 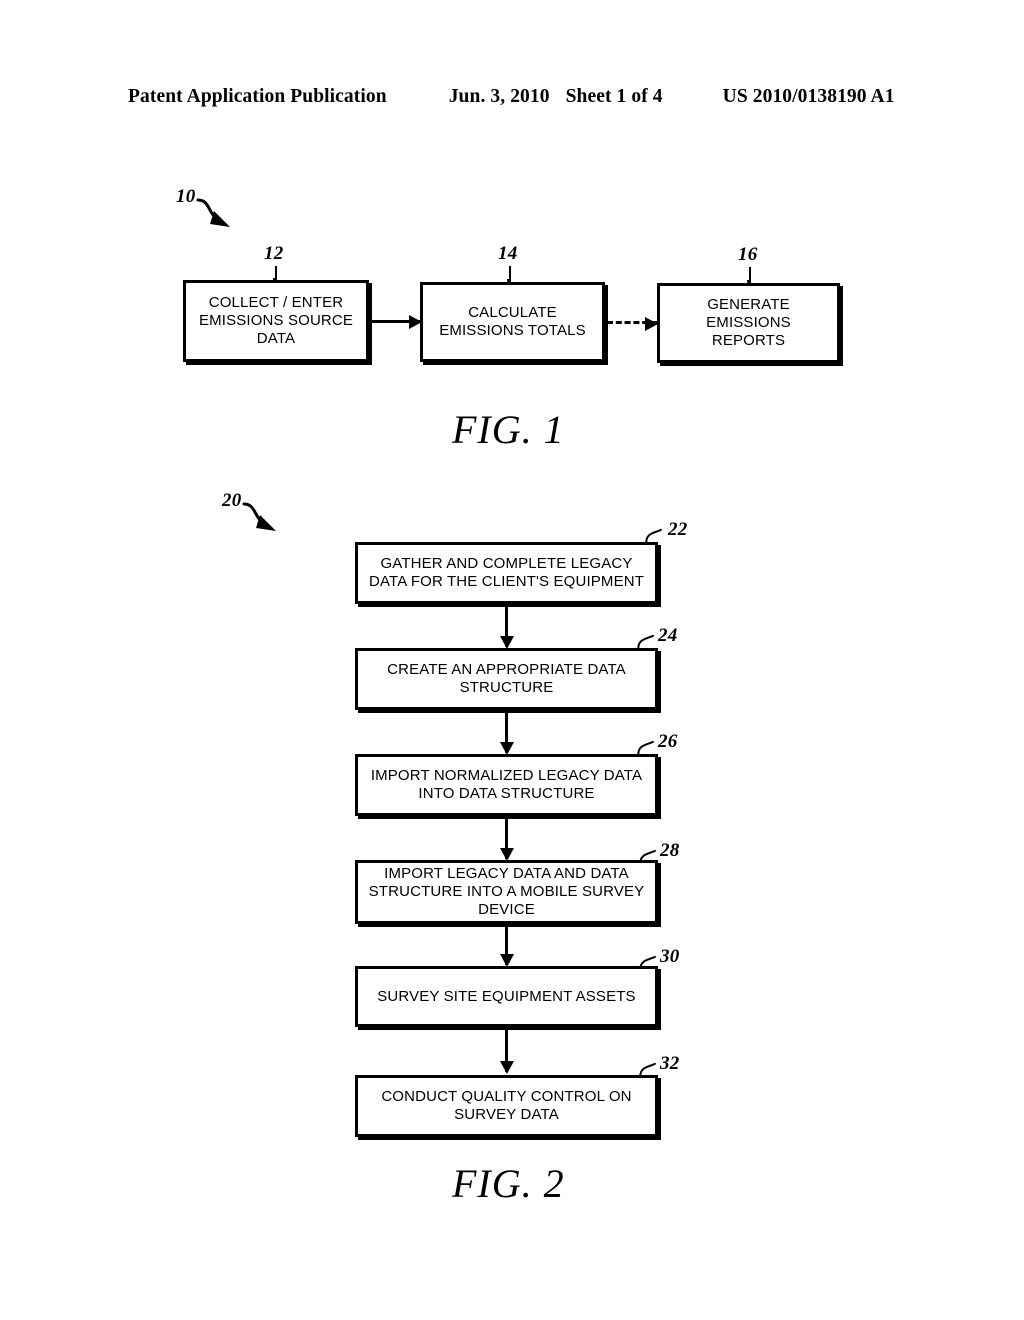 What do you see at coordinates (808, 96) in the screenshot?
I see `header-patent-number: US 2010/0138190 A1` at bounding box center [808, 96].